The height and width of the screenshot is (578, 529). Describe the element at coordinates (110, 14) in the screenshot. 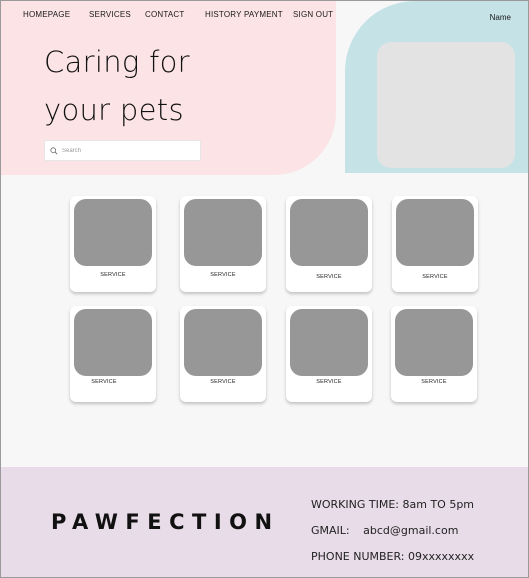

I see `nav-services: SERVICES` at that location.